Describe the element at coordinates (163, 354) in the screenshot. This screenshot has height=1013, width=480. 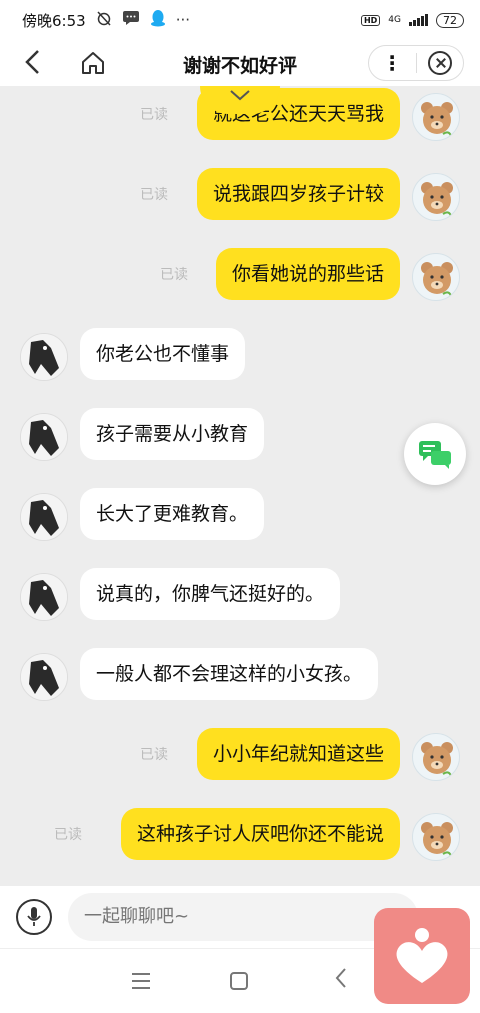
I see `message-bubble-received: 你老公也不懂事` at that location.